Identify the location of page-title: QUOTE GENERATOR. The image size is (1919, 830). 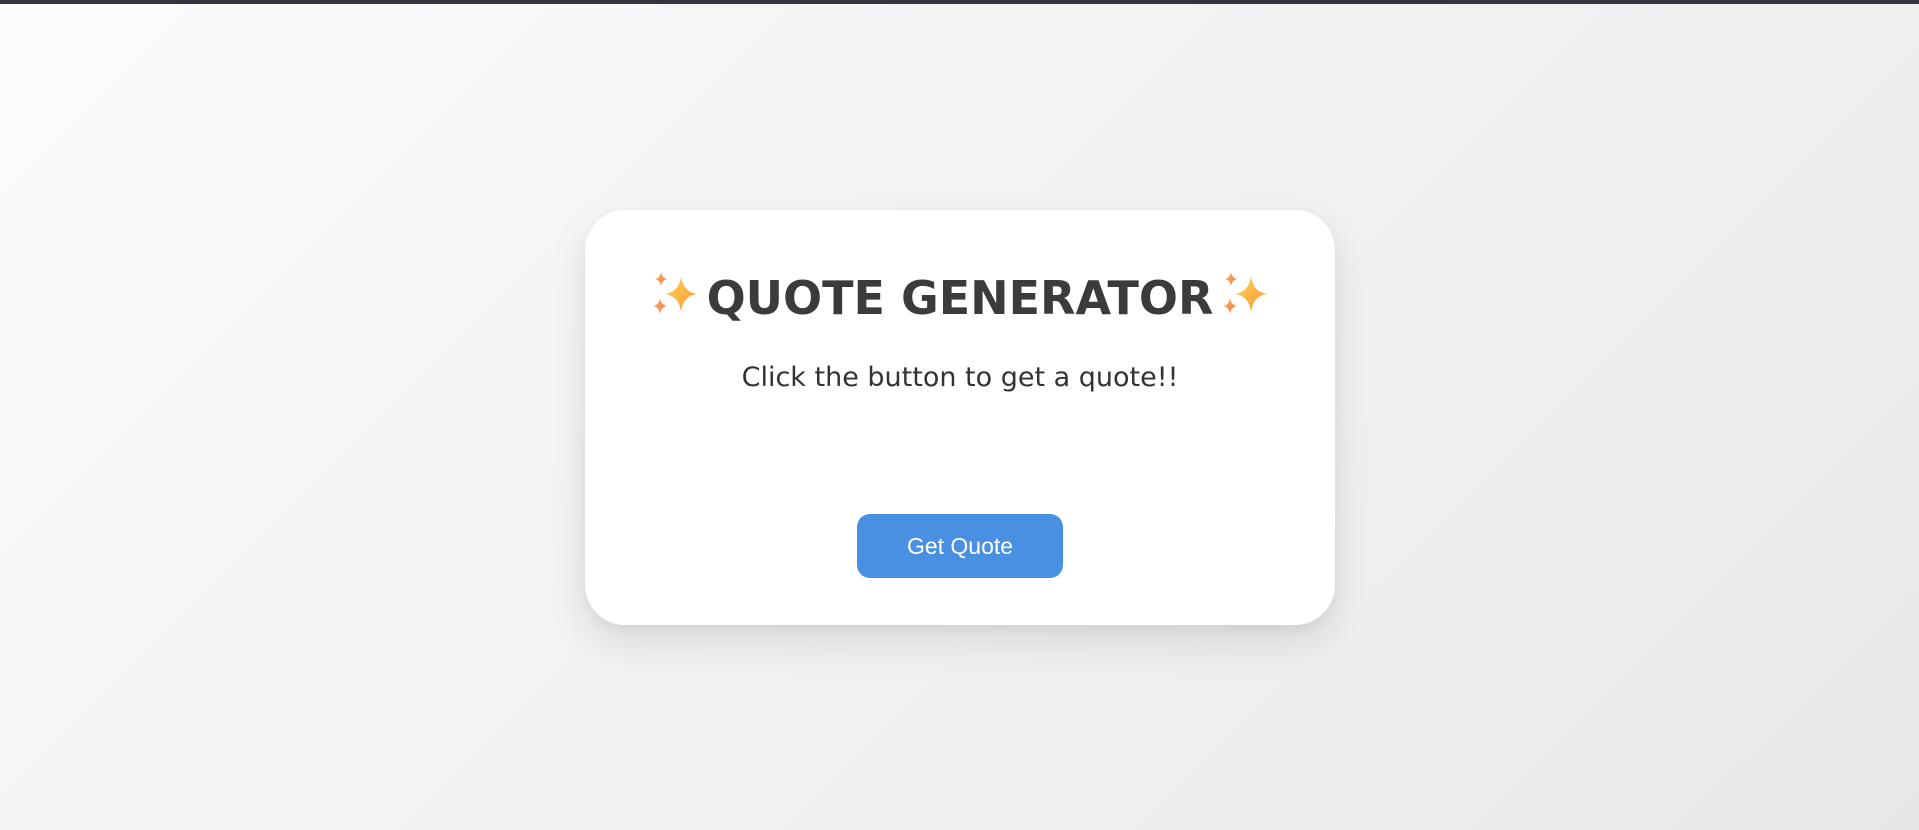
(960, 297).